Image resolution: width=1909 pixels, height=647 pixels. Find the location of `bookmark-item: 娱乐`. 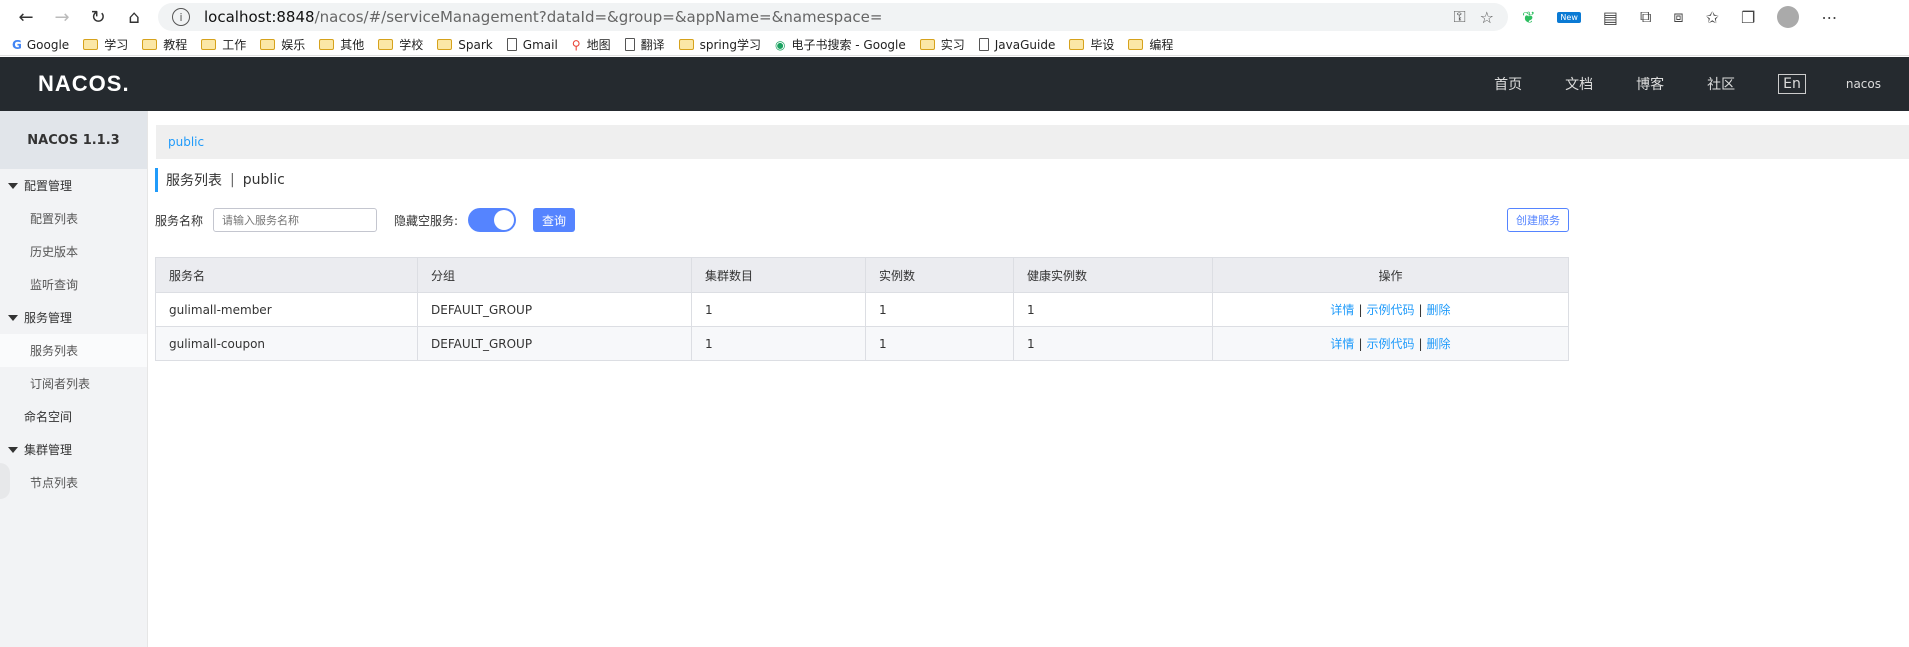

bookmark-item: 娱乐 is located at coordinates (282, 44).